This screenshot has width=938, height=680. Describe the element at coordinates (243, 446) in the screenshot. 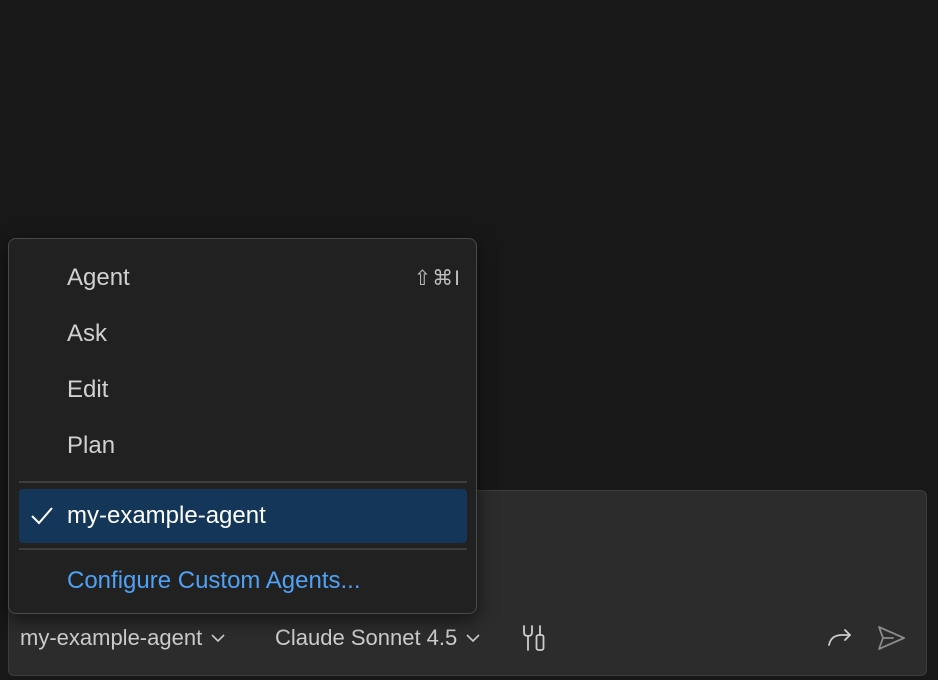

I see `menu-item-plan: Plan` at that location.